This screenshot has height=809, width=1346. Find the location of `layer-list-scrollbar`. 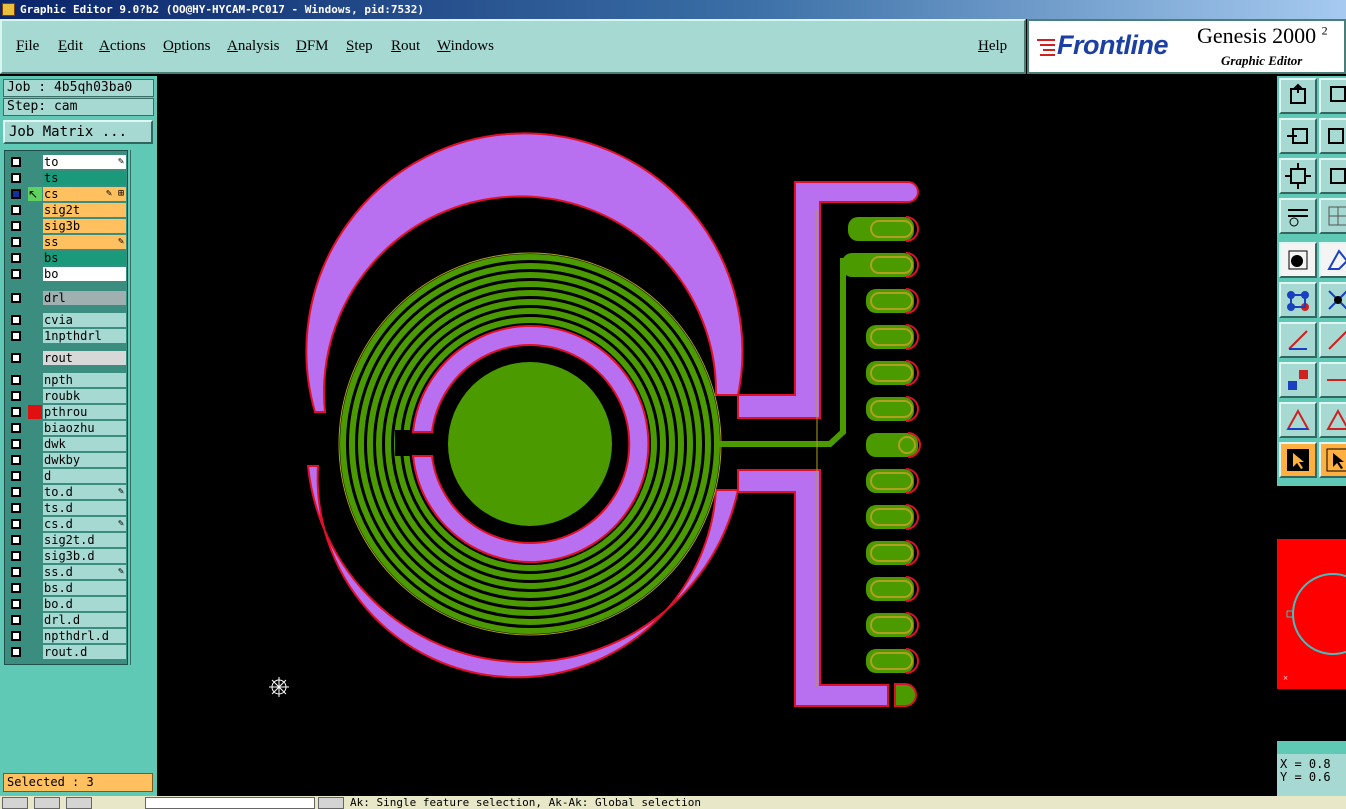

layer-list-scrollbar is located at coordinates (141, 407).